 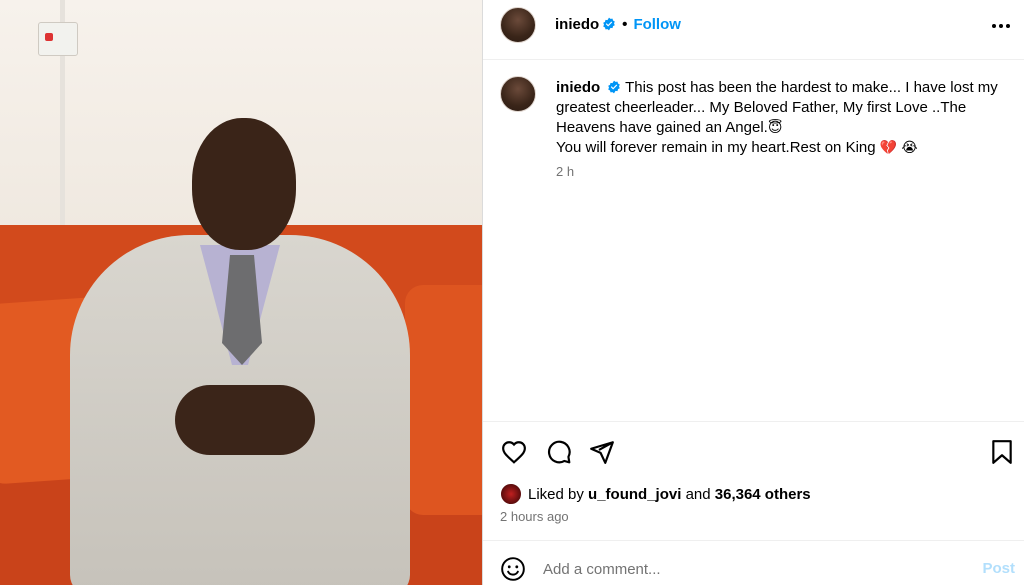 What do you see at coordinates (775, 128) in the screenshot?
I see `angel-emoji: 😇` at bounding box center [775, 128].